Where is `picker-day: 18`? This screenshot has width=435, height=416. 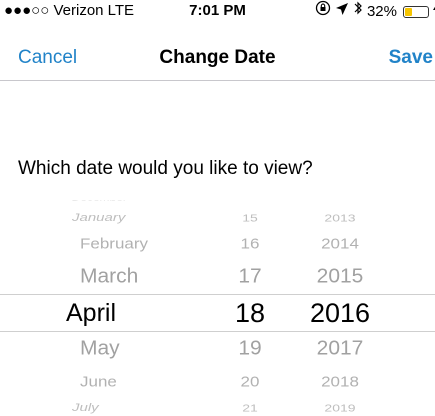 picker-day: 18 is located at coordinates (250, 313).